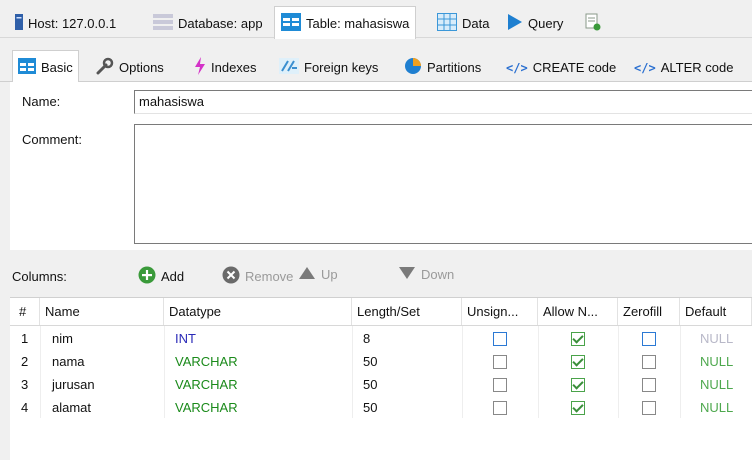  Describe the element at coordinates (318, 274) in the screenshot. I see `move-up-button: Up` at that location.